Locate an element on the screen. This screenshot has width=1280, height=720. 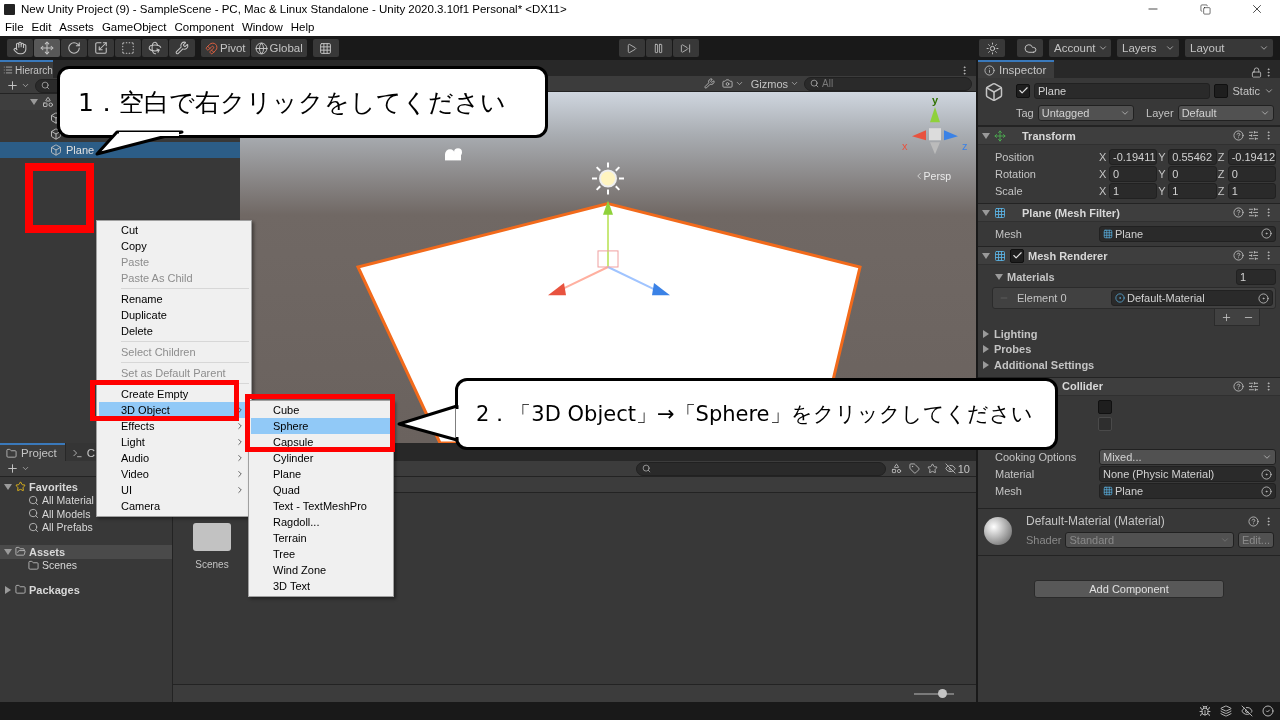
field-label: Tag is located at coordinates (1025, 112).